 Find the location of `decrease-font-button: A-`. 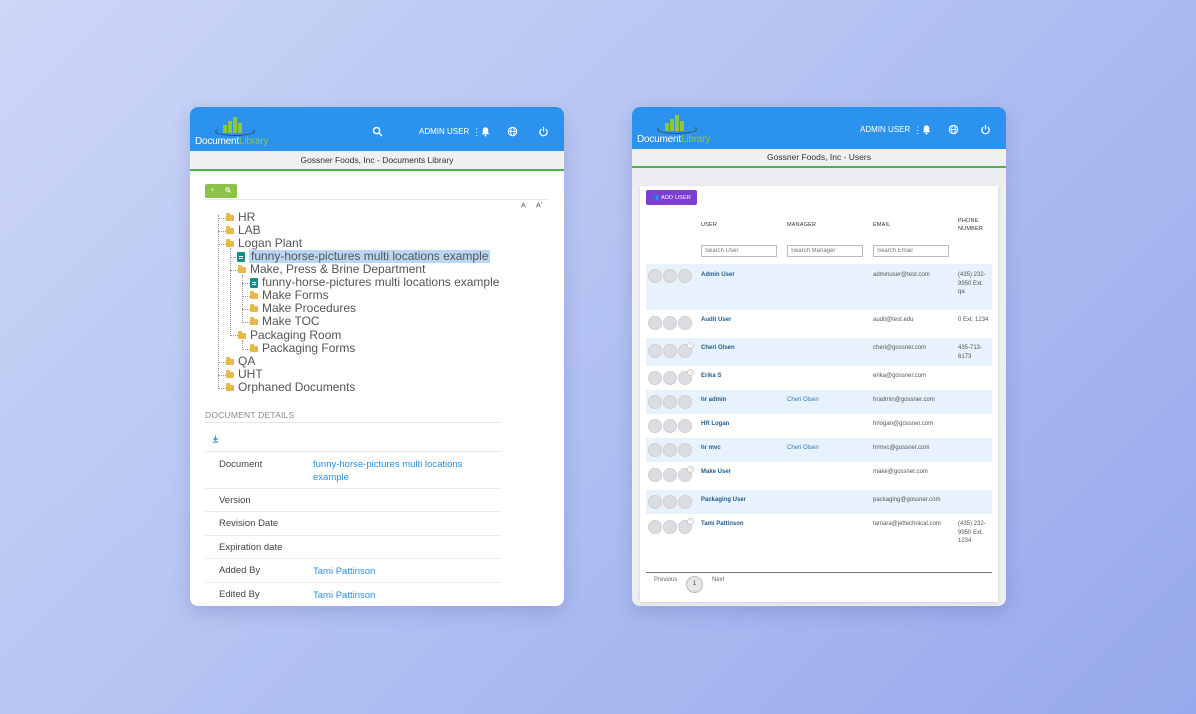

decrease-font-button: A- is located at coordinates (524, 204).